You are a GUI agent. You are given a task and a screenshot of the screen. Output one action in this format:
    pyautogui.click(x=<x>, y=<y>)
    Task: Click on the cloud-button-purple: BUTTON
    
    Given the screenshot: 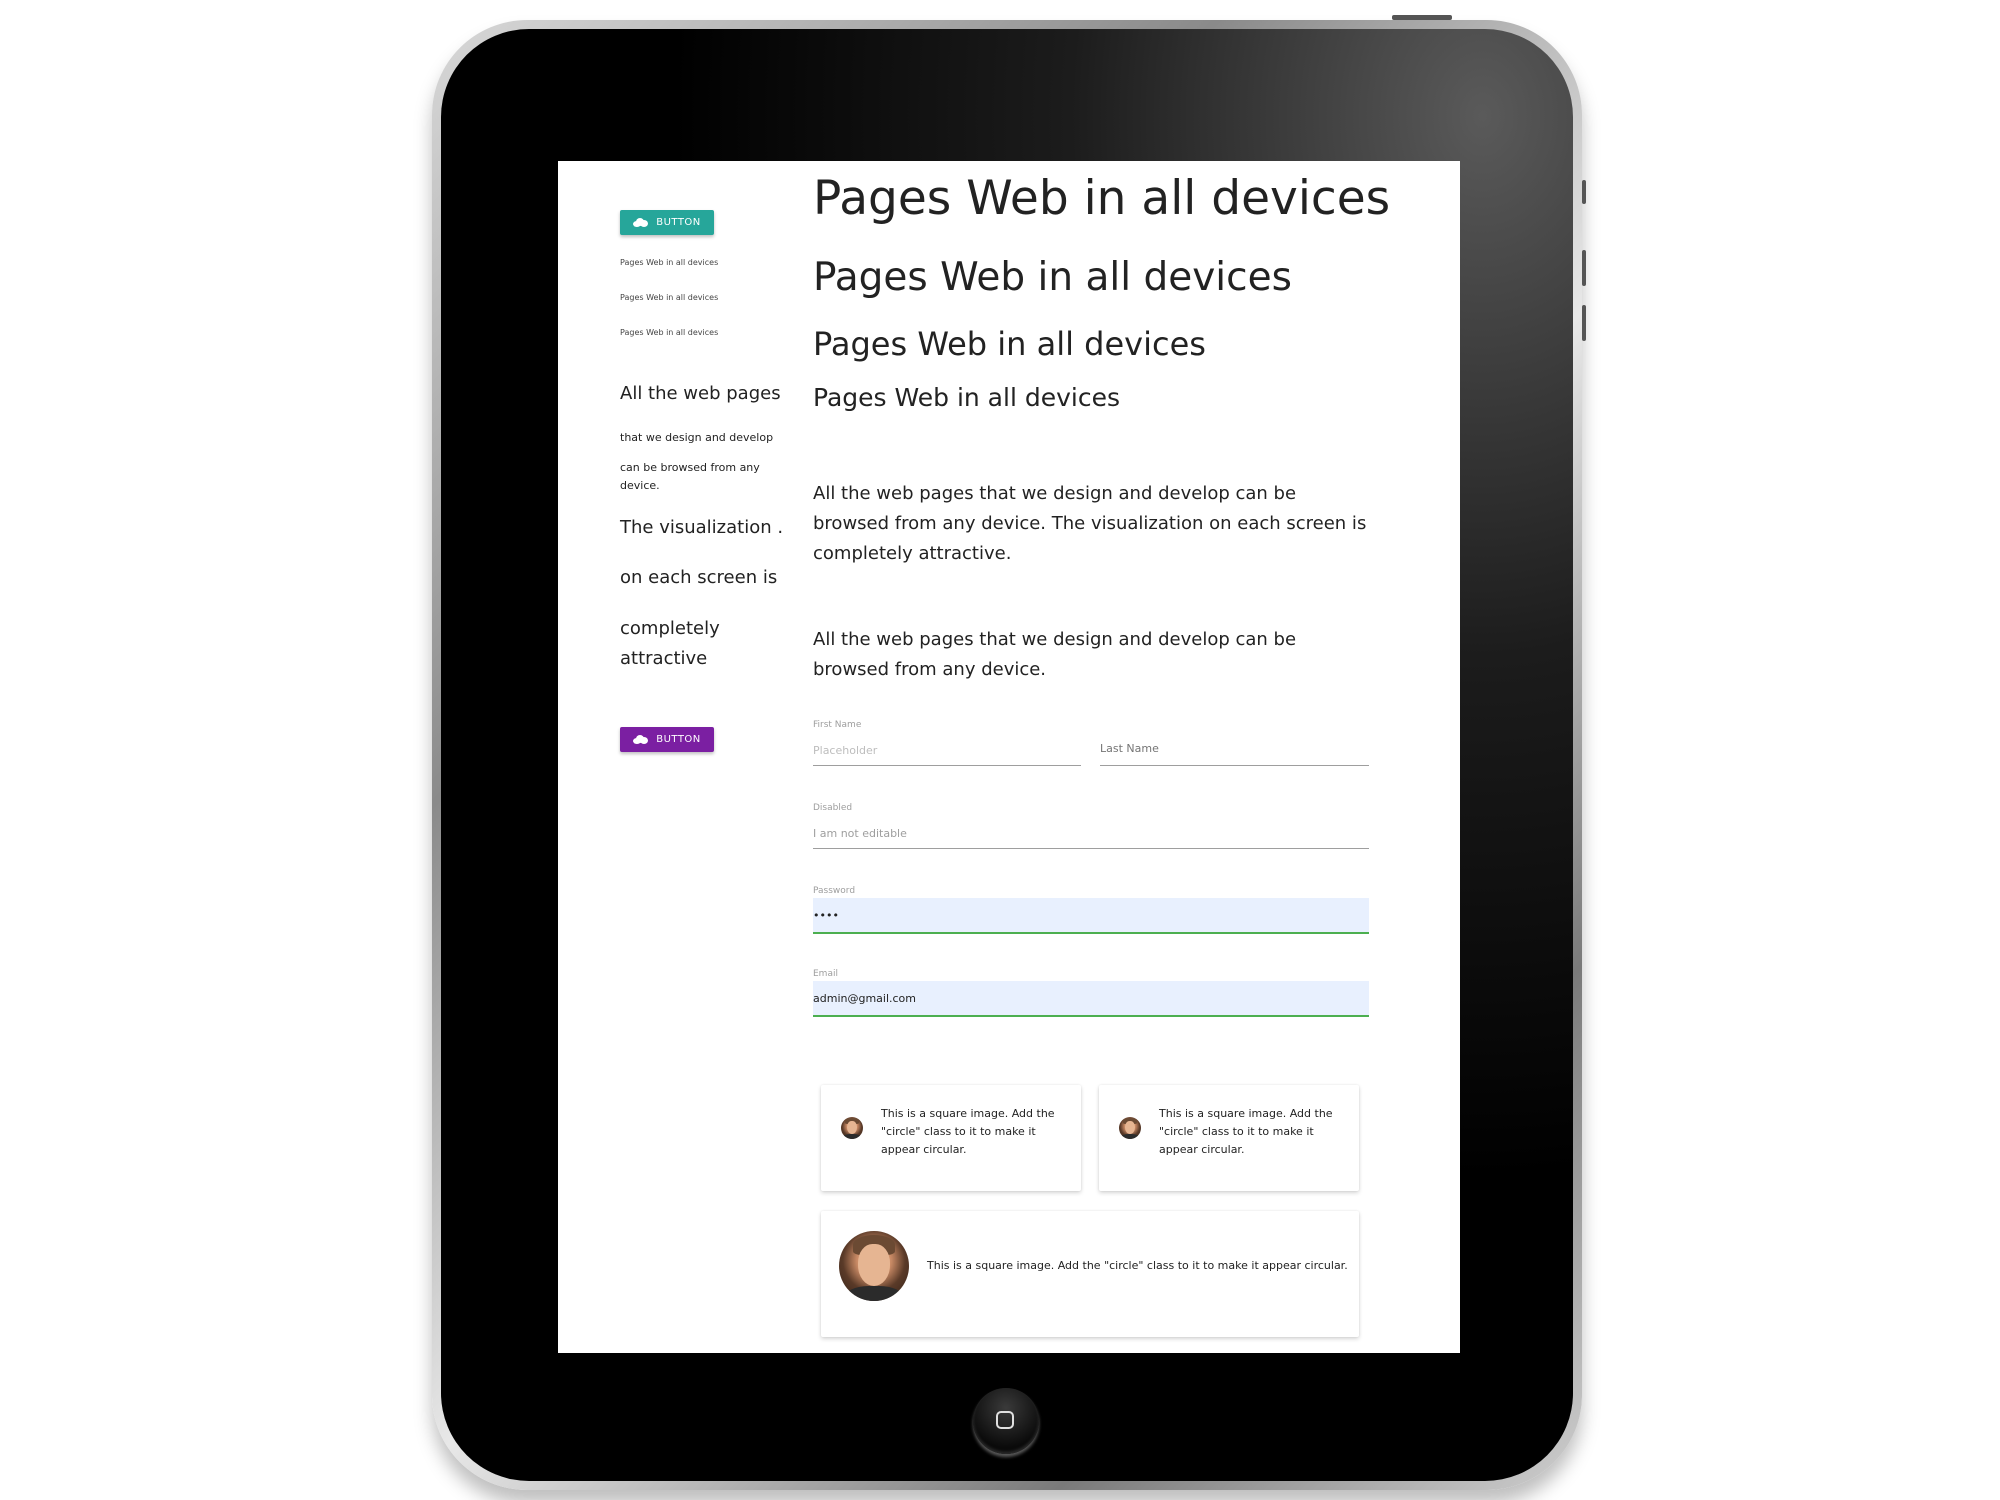 What is the action you would take?
    pyautogui.click(x=667, y=739)
    